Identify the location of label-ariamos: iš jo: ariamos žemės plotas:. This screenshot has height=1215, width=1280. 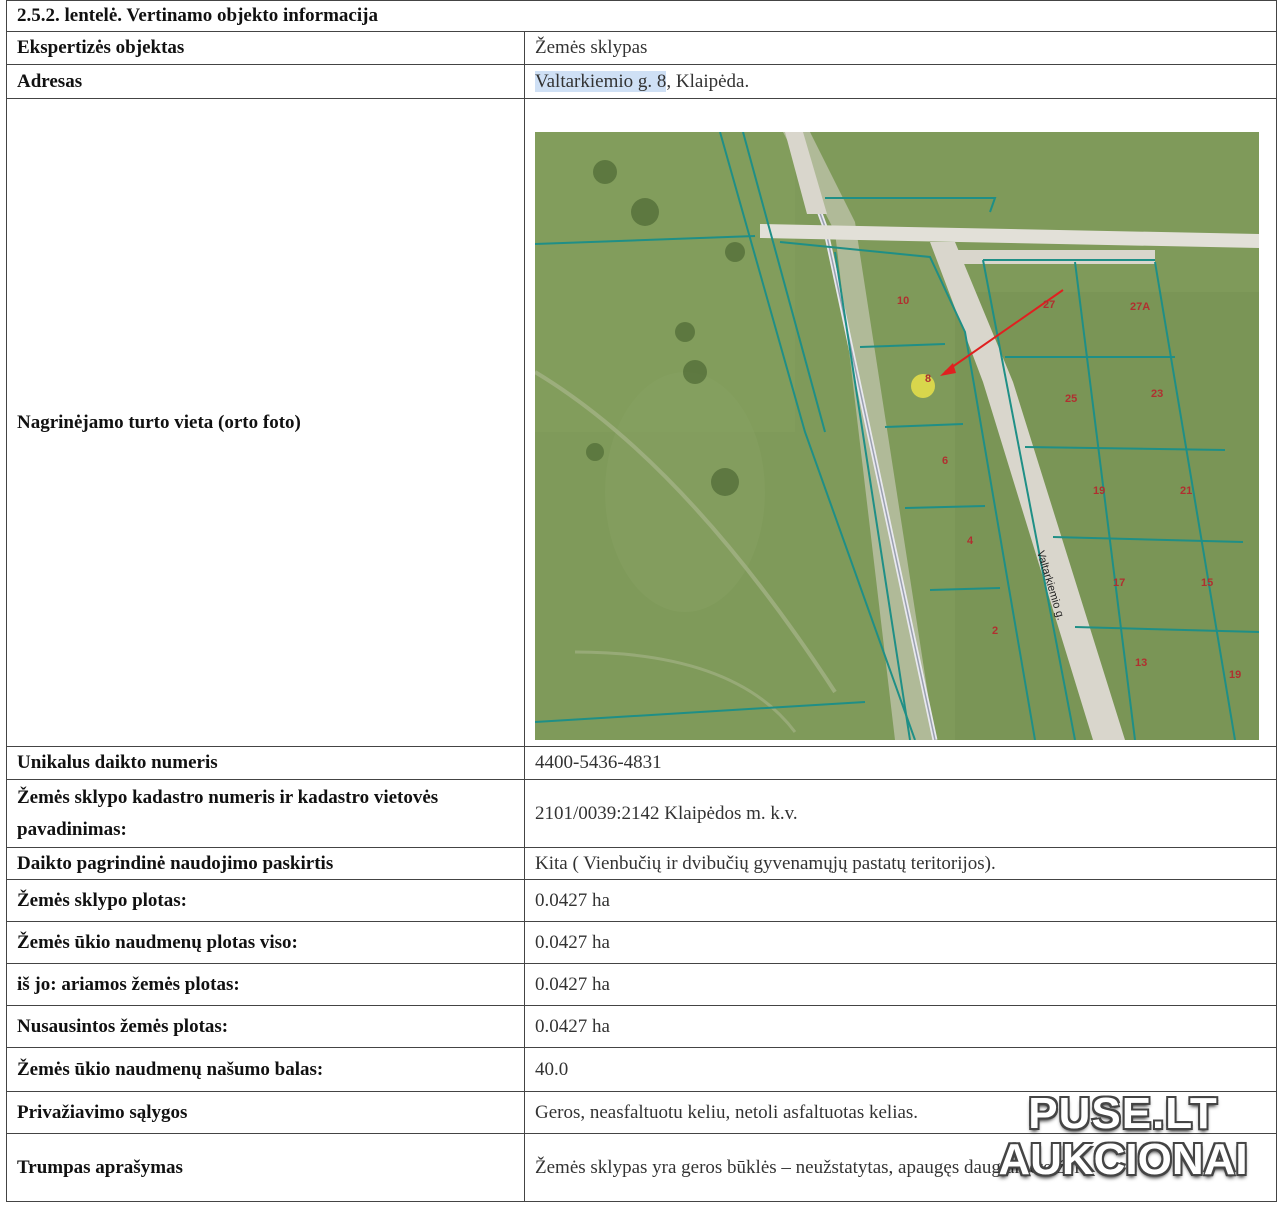
(265, 984).